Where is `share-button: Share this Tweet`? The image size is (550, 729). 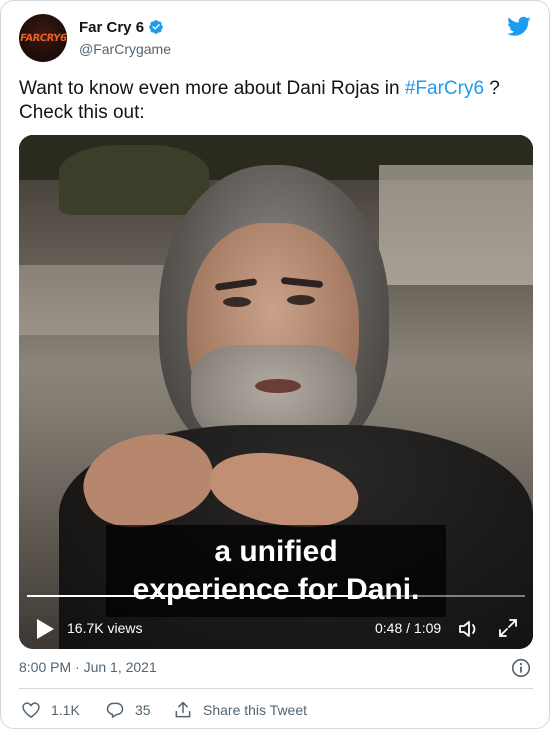
share-button: Share this Tweet is located at coordinates (240, 710).